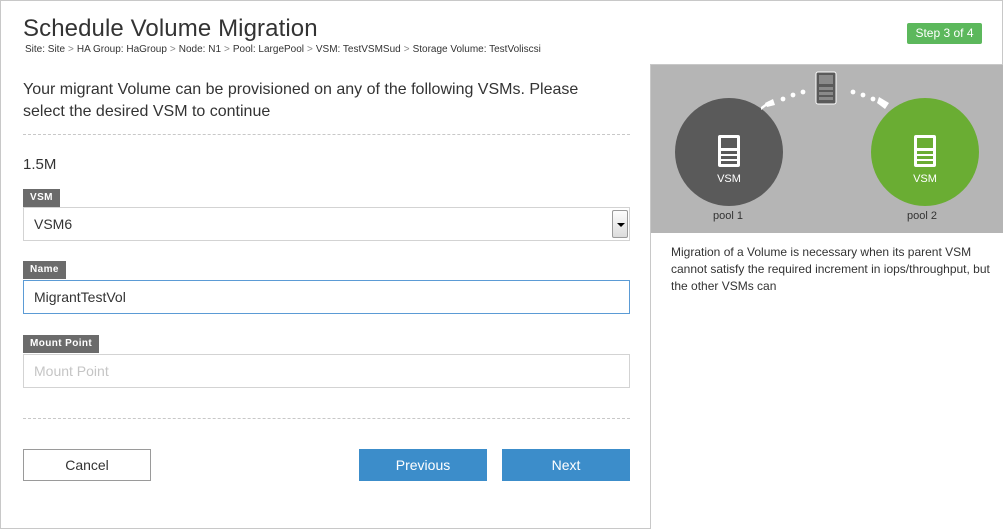 This screenshot has height=529, width=1003. What do you see at coordinates (423, 465) in the screenshot?
I see `previous-button: Previous` at bounding box center [423, 465].